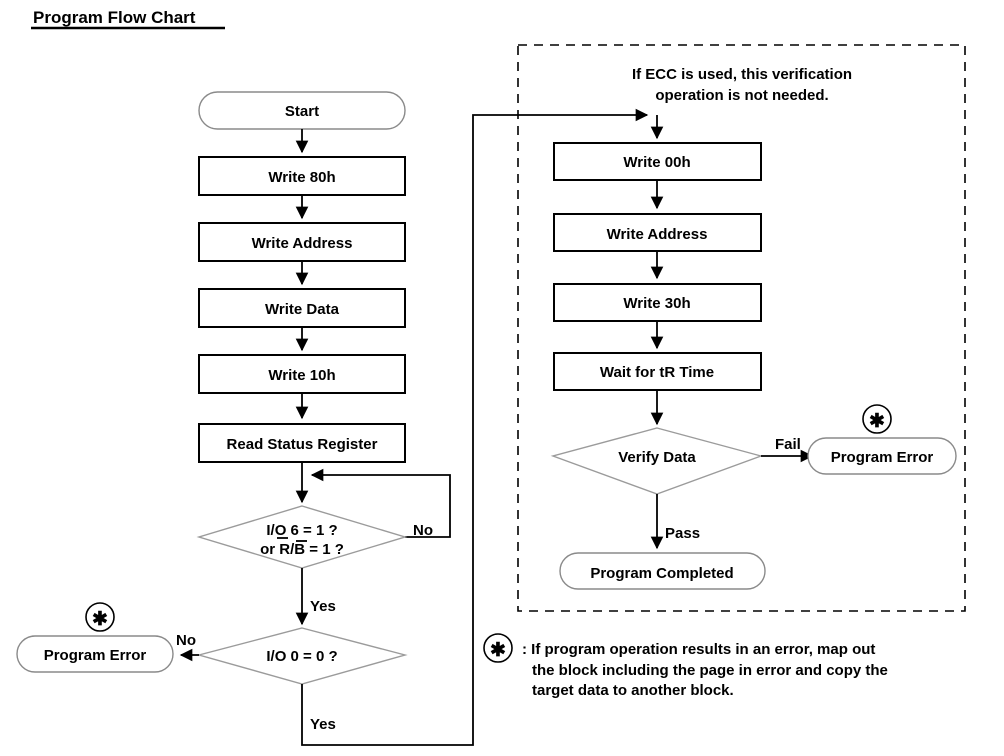 This screenshot has width=1004, height=756. I want to click on node-verify-data: Verify Data, so click(657, 461).